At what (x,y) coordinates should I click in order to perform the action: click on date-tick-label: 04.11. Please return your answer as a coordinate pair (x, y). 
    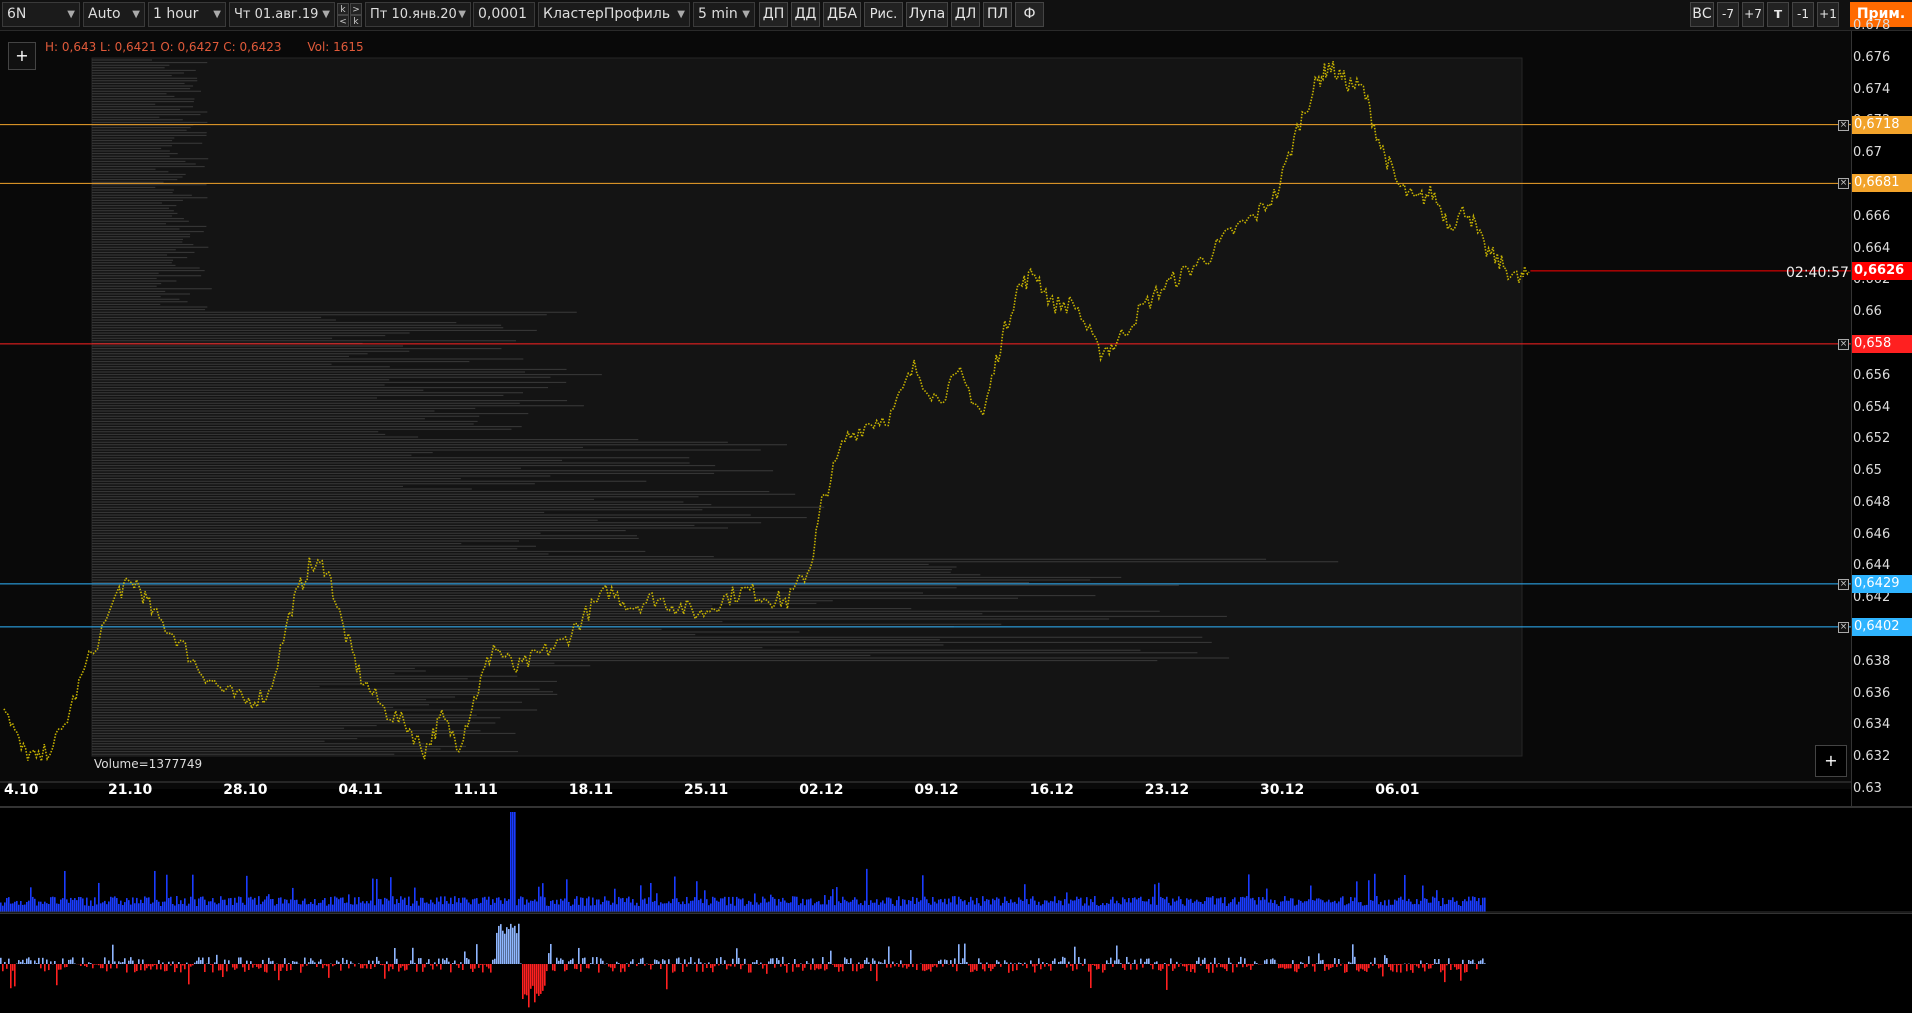
    Looking at the image, I should click on (360, 790).